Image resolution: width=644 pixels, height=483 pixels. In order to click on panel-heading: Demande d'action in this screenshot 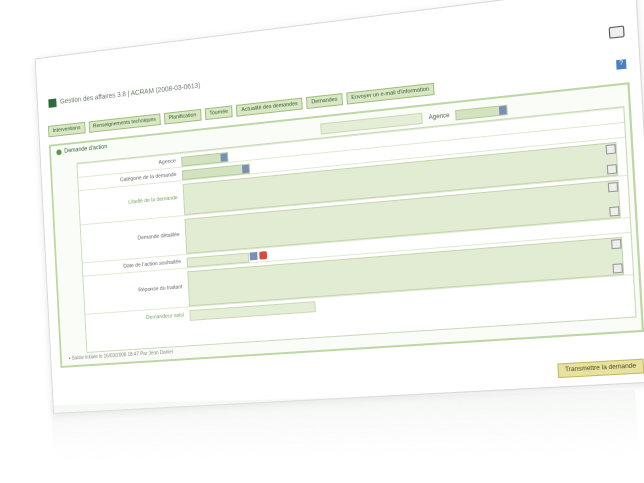, I will do `click(82, 150)`.